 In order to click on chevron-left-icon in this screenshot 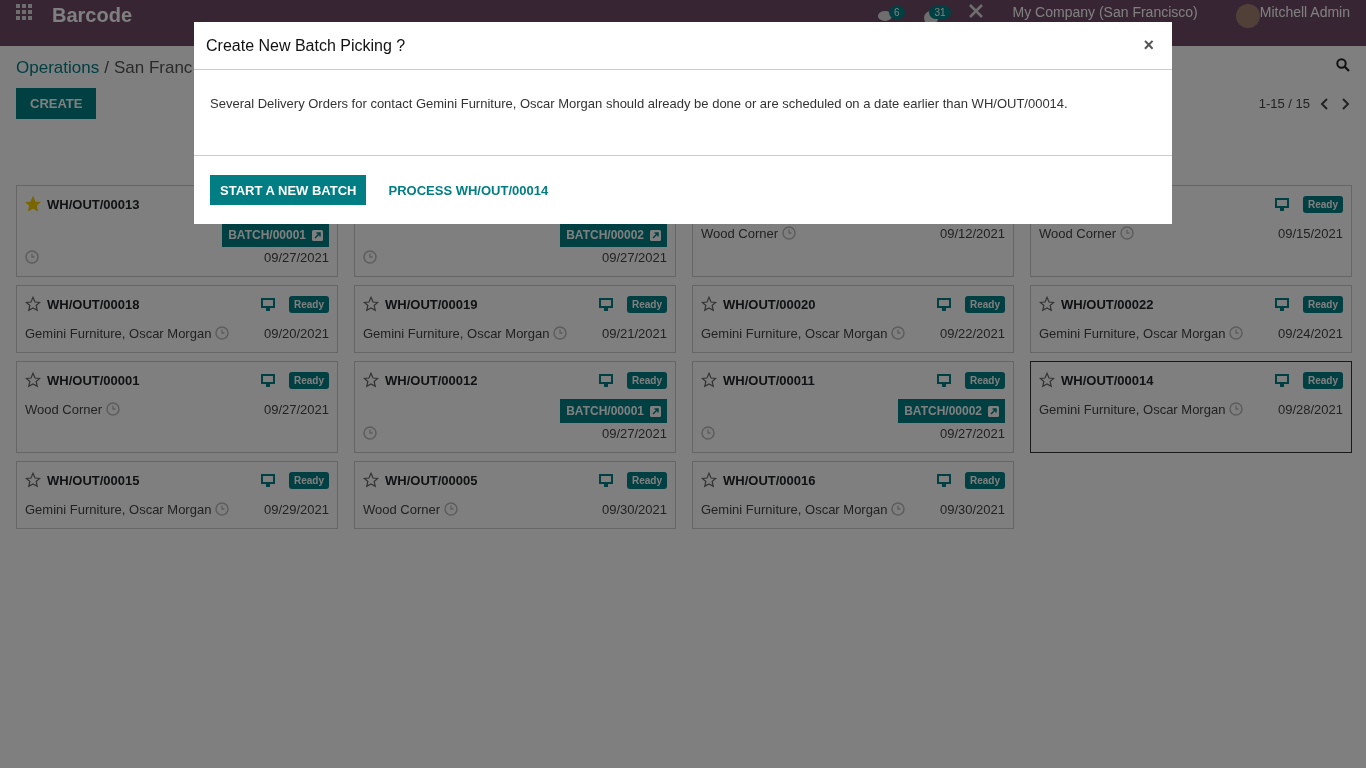, I will do `click(1325, 103)`.